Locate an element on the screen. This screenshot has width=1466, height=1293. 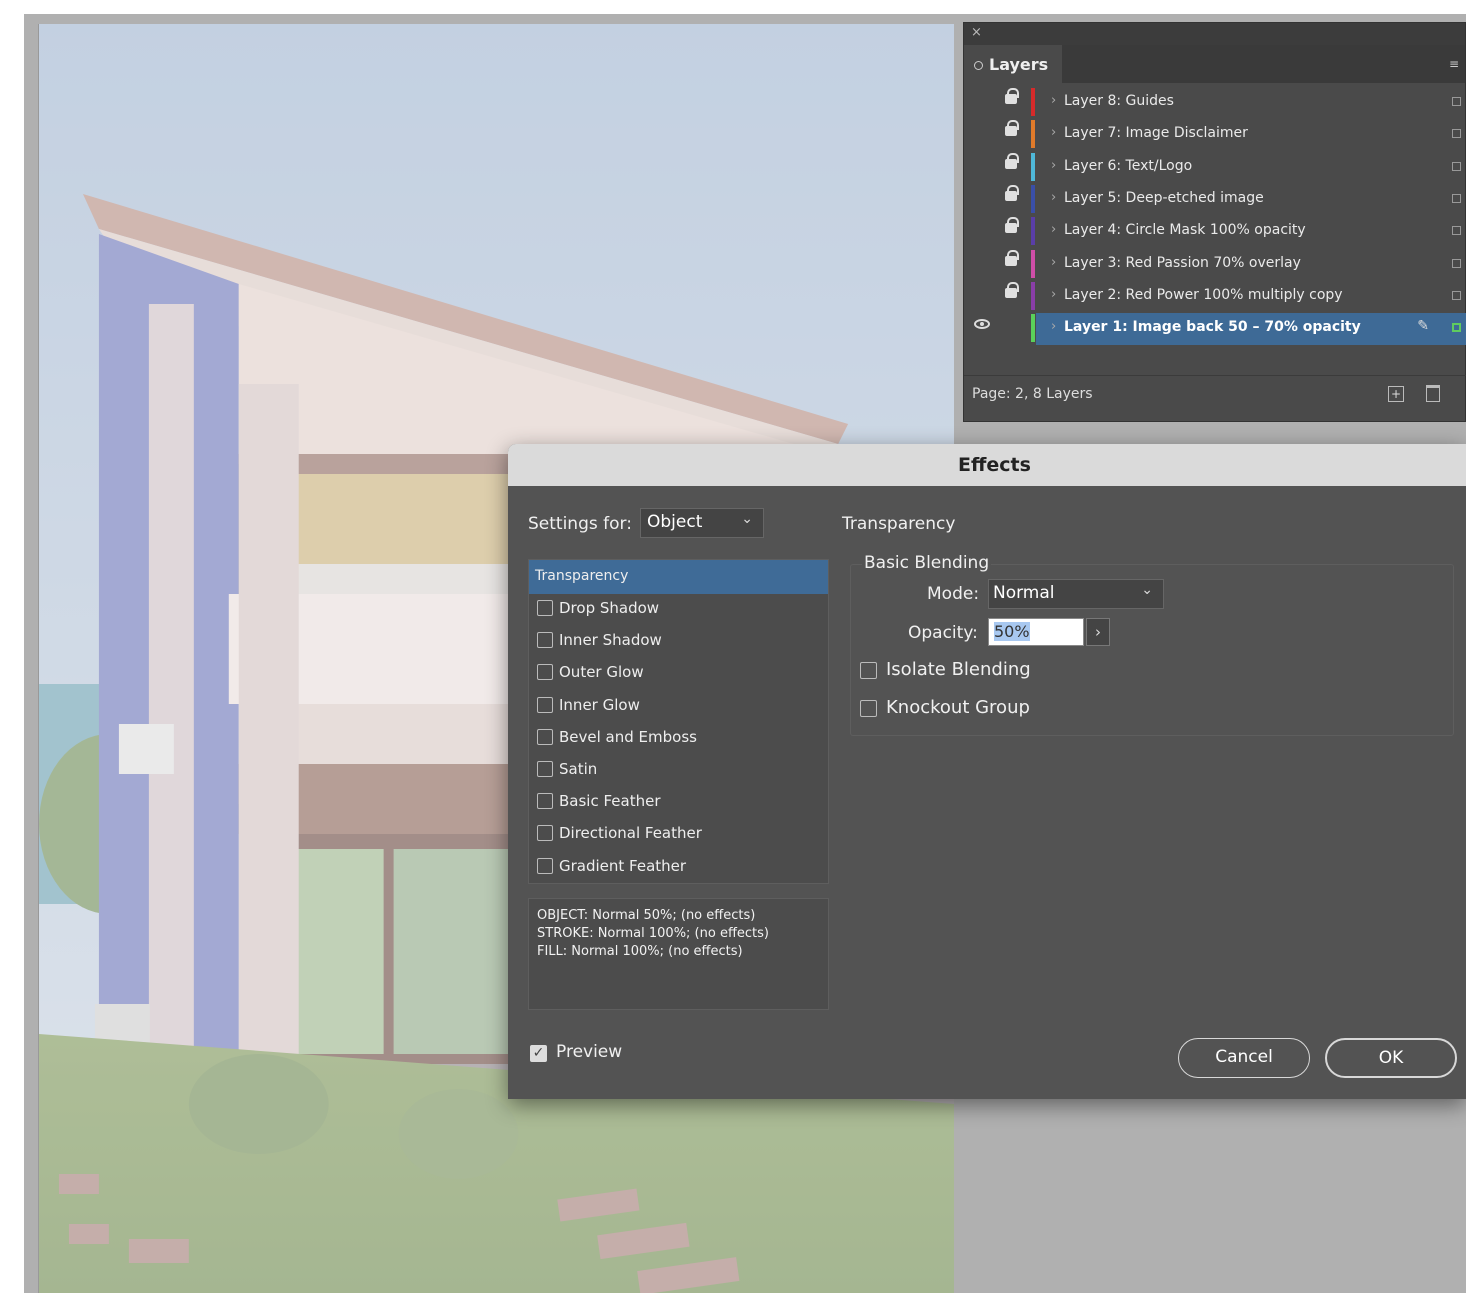
opacity-value: 50% is located at coordinates (1012, 631).